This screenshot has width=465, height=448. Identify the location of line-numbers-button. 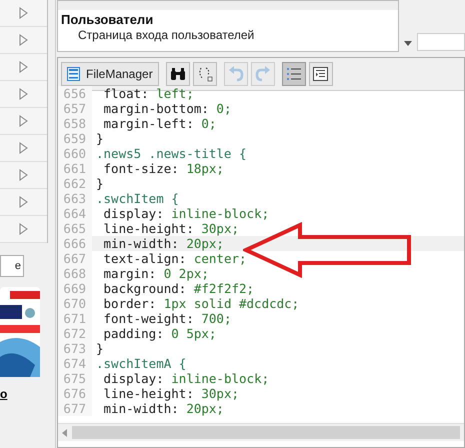
(294, 74).